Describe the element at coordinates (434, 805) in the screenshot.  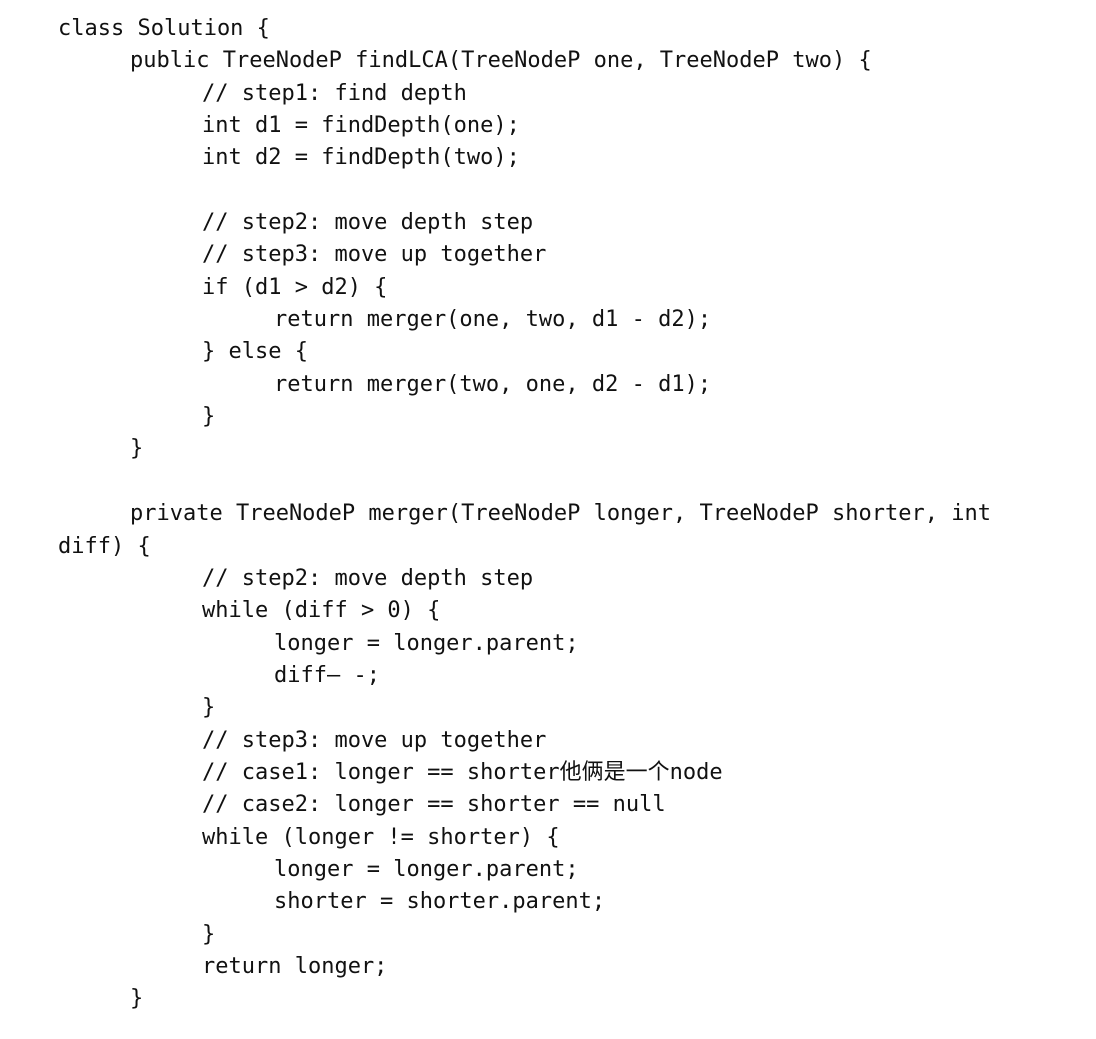
I see `code-line: // case2: longer == shorter == null` at that location.